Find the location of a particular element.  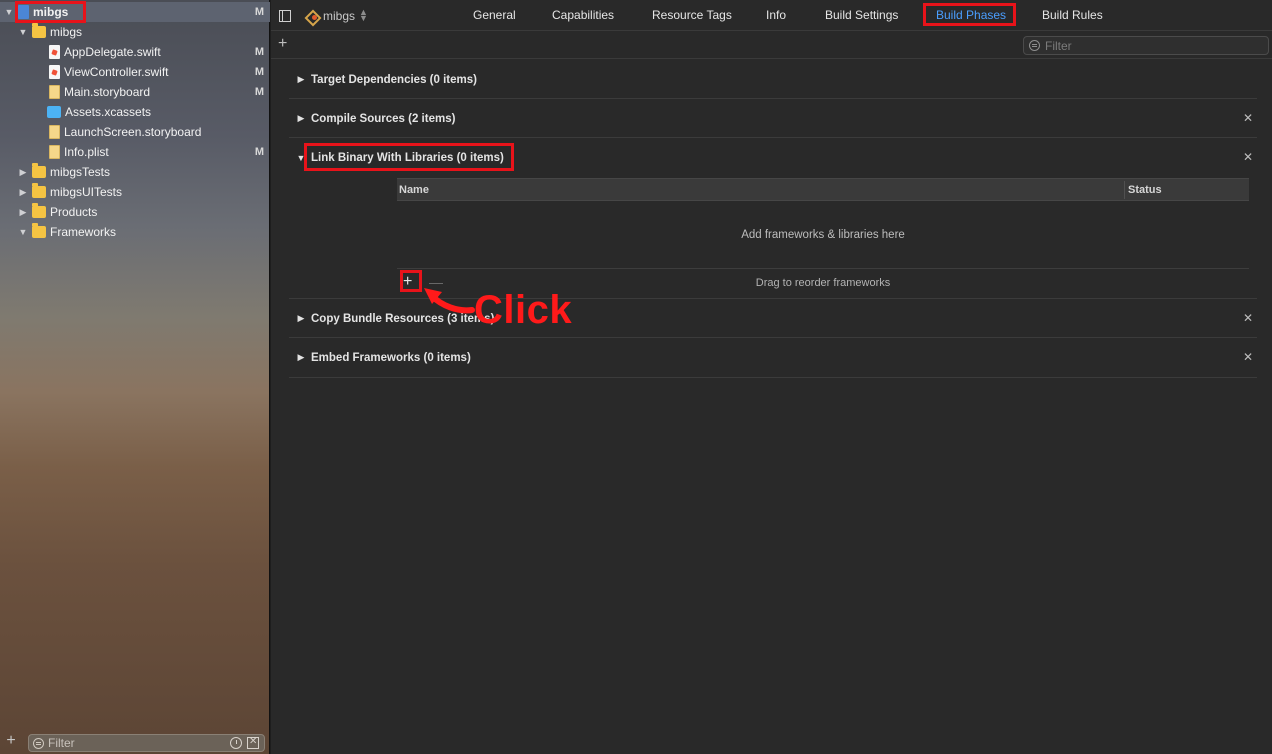

phase-header: ▶ Compile Sources (2 items) is located at coordinates (773, 118).